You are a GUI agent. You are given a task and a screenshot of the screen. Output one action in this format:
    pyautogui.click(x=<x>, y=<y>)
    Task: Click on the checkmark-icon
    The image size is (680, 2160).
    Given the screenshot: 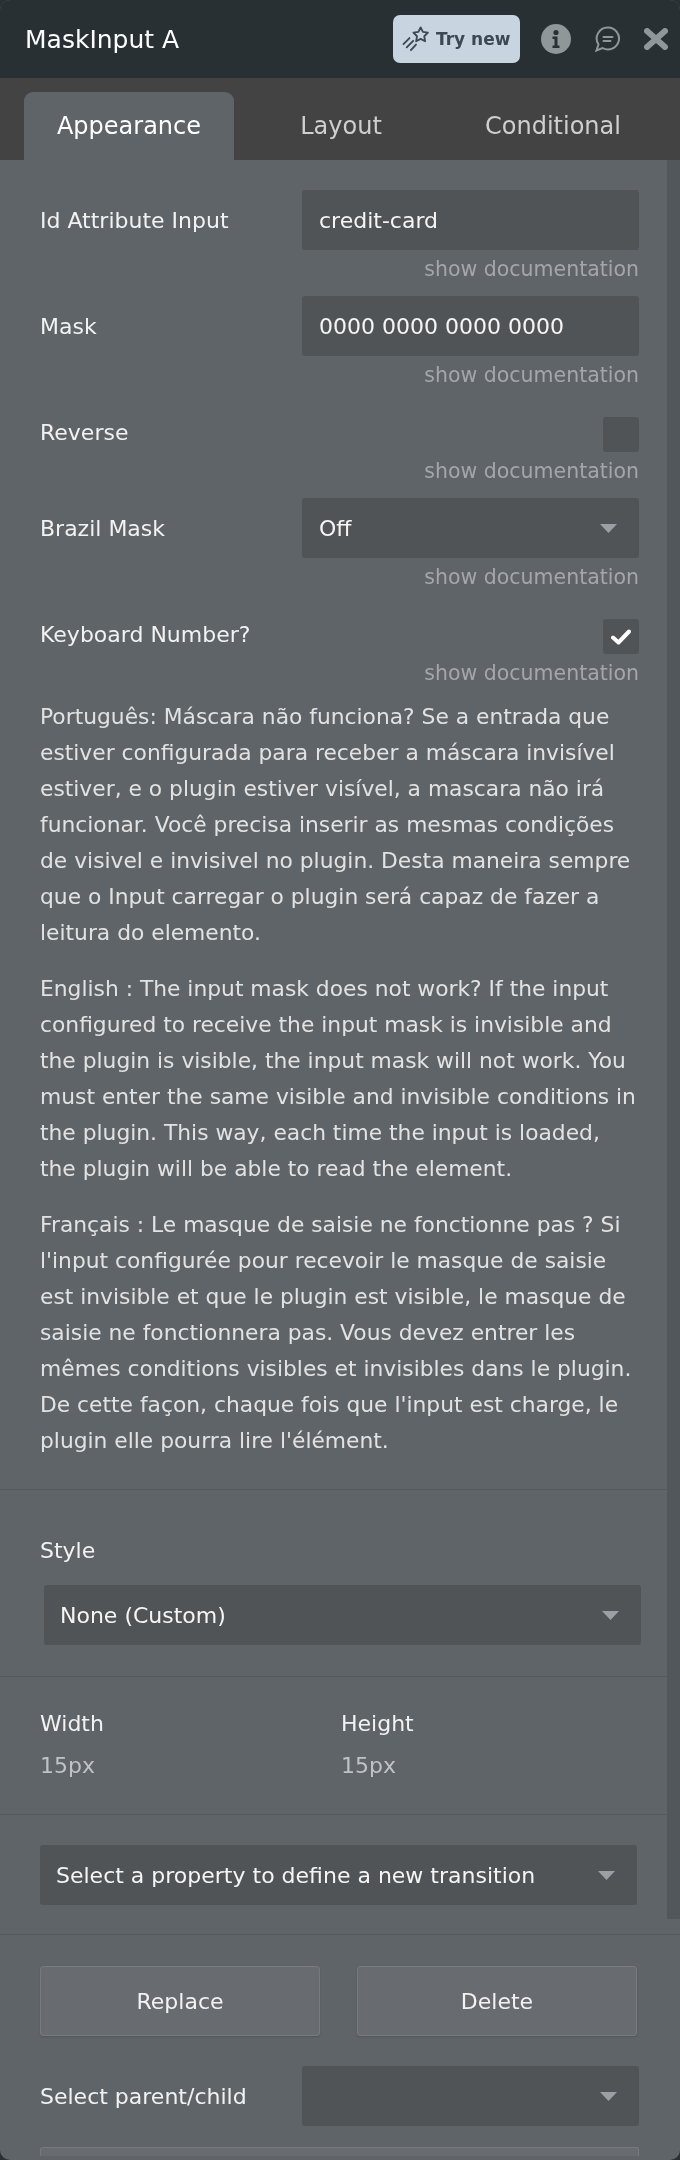 What is the action you would take?
    pyautogui.click(x=621, y=636)
    